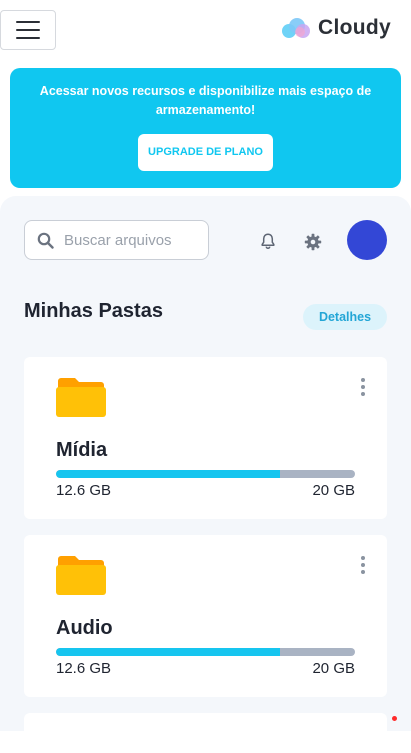 The width and height of the screenshot is (411, 753). Describe the element at coordinates (367, 240) in the screenshot. I see `user-avatar` at that location.